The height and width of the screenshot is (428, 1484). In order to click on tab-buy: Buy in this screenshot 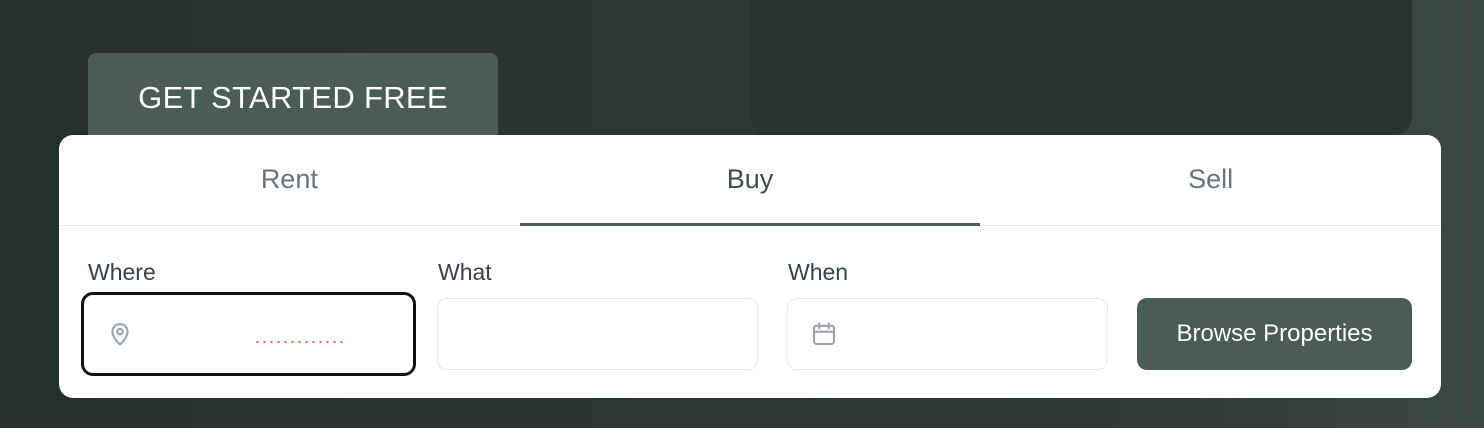, I will do `click(750, 180)`.